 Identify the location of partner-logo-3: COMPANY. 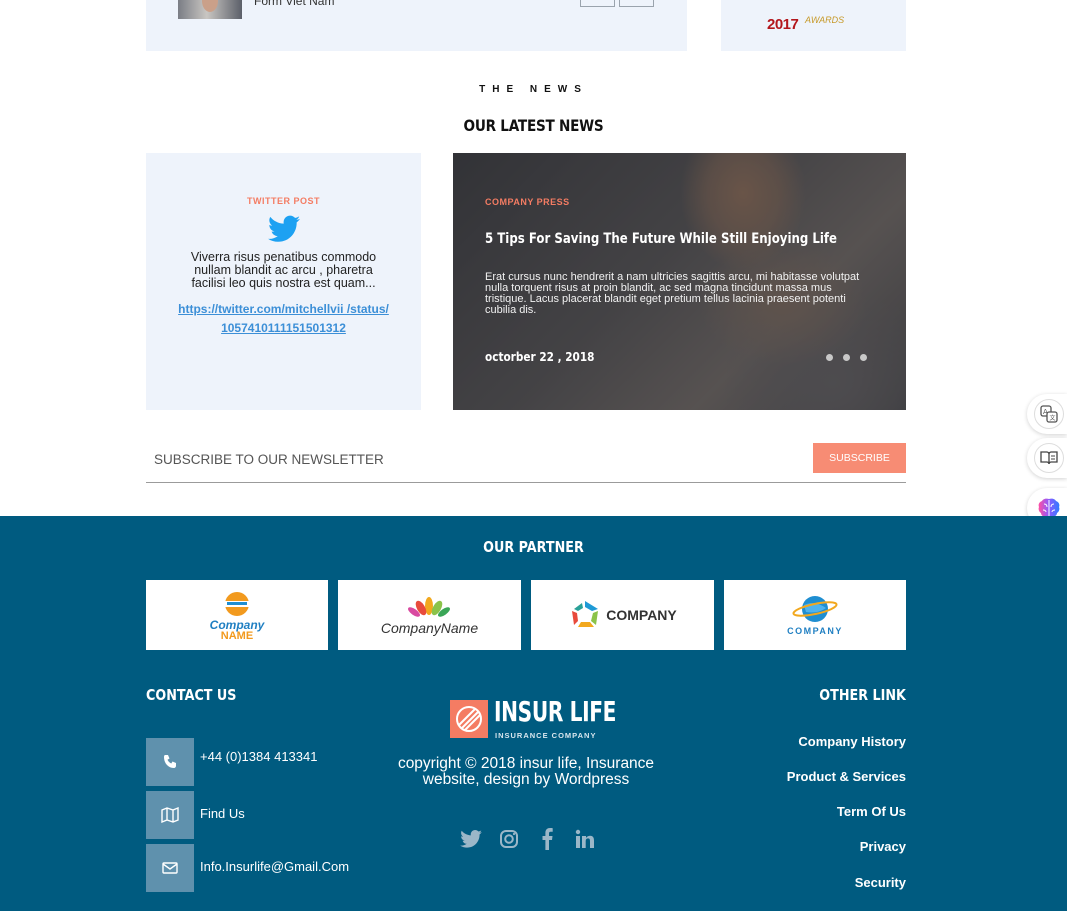
(622, 615).